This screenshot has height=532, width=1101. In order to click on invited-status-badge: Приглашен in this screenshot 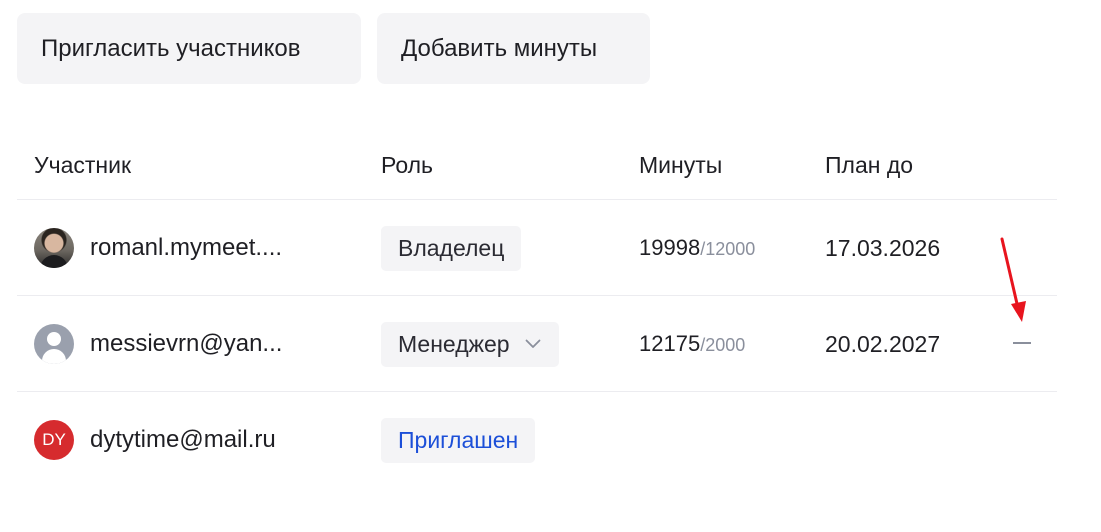, I will do `click(458, 440)`.